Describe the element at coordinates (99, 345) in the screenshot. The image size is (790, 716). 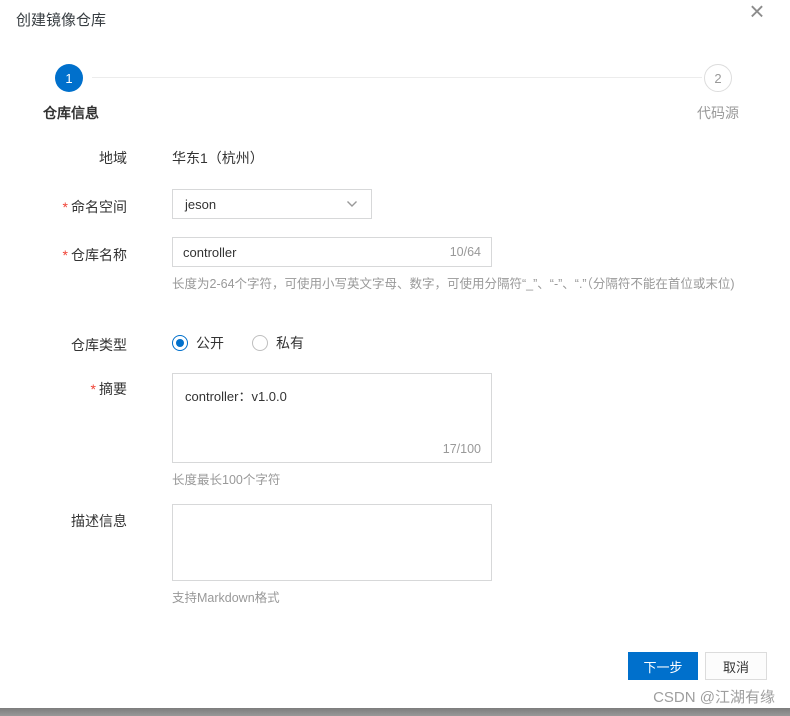
I see `repo-type-label: 仓库类型` at that location.